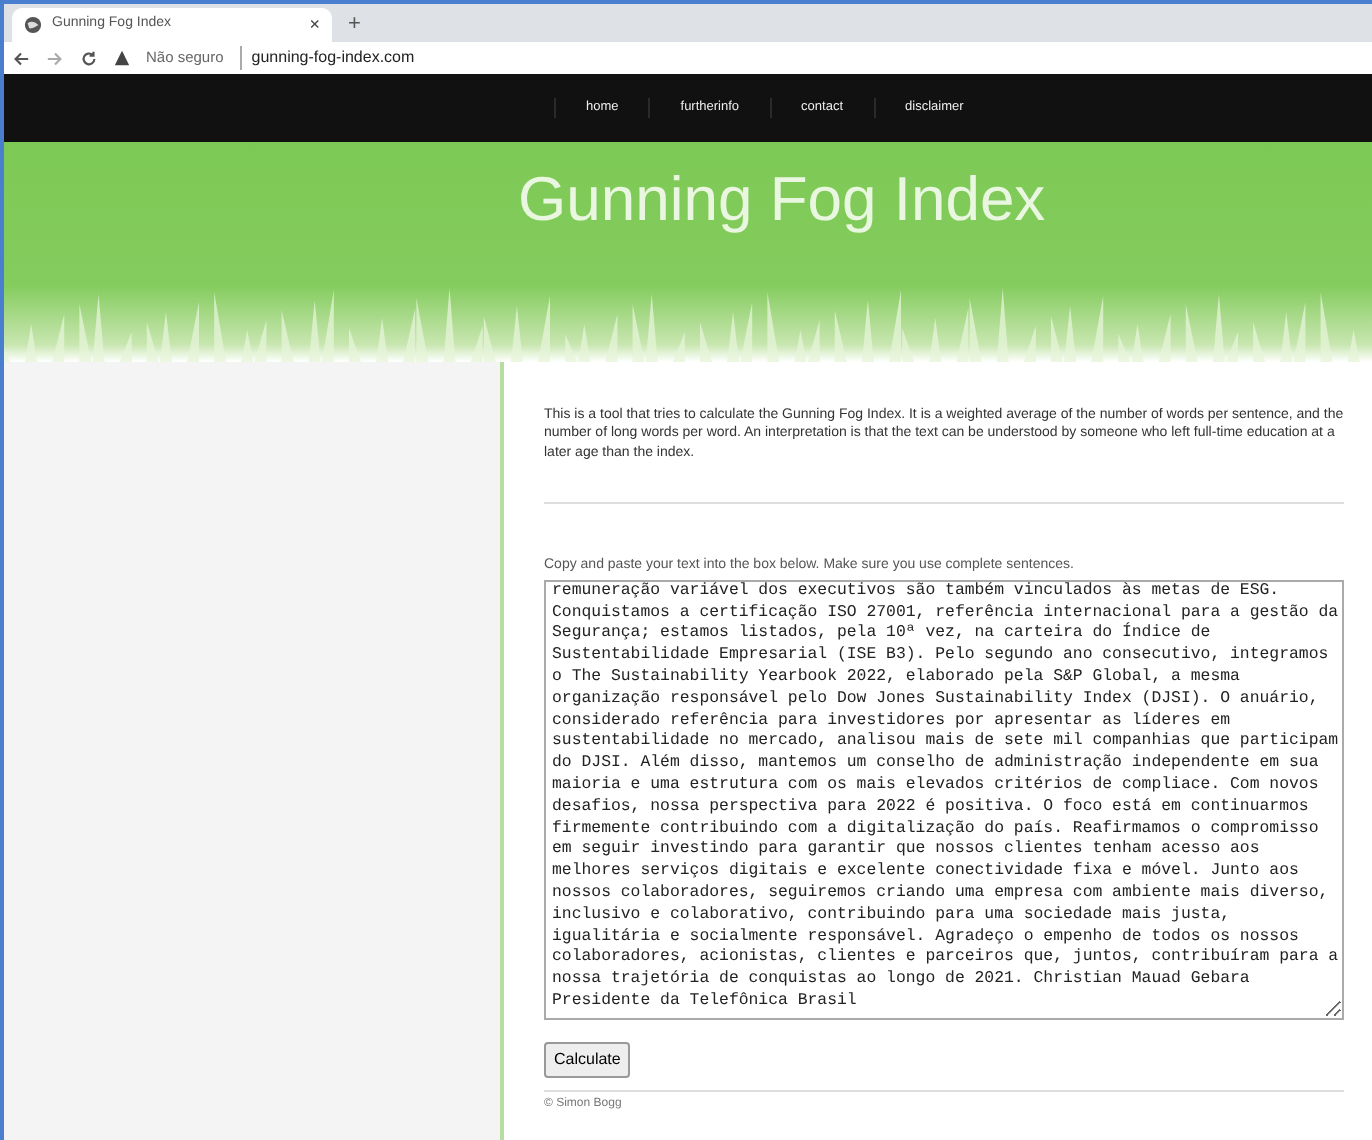 This screenshot has width=1372, height=1140. I want to click on url-field: gunning-fog-index.com, so click(327, 58).